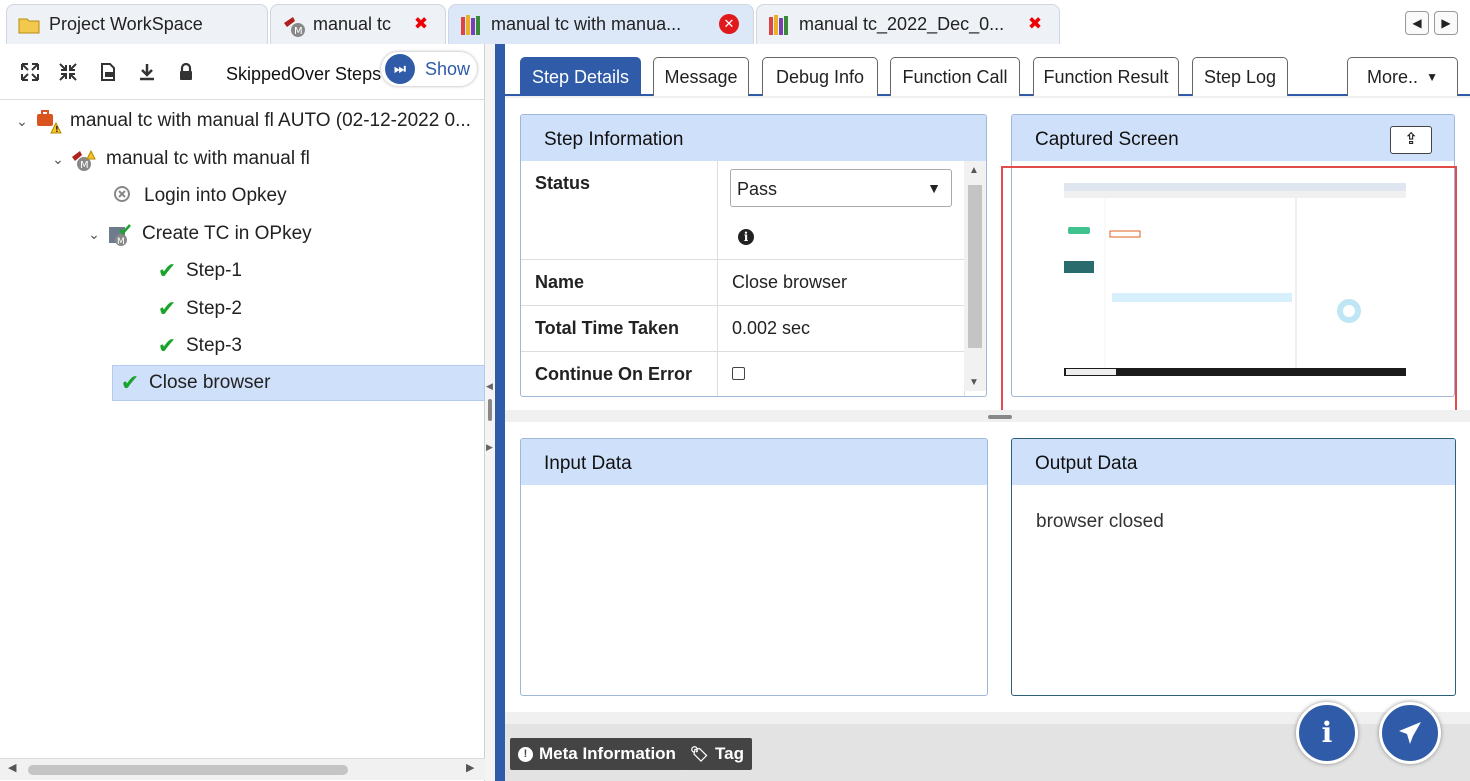  Describe the element at coordinates (30, 73) in the screenshot. I see `expand-icon` at that location.